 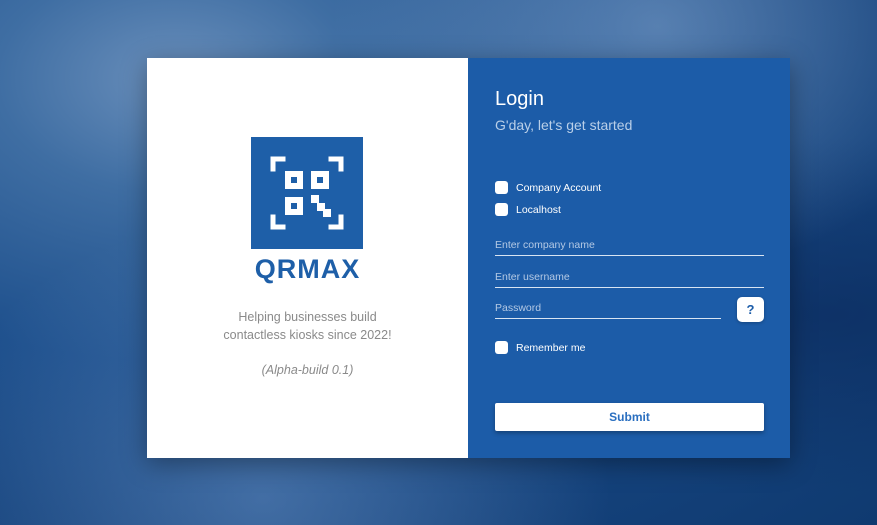 What do you see at coordinates (559, 187) in the screenshot?
I see `company-account-label: Company Account` at bounding box center [559, 187].